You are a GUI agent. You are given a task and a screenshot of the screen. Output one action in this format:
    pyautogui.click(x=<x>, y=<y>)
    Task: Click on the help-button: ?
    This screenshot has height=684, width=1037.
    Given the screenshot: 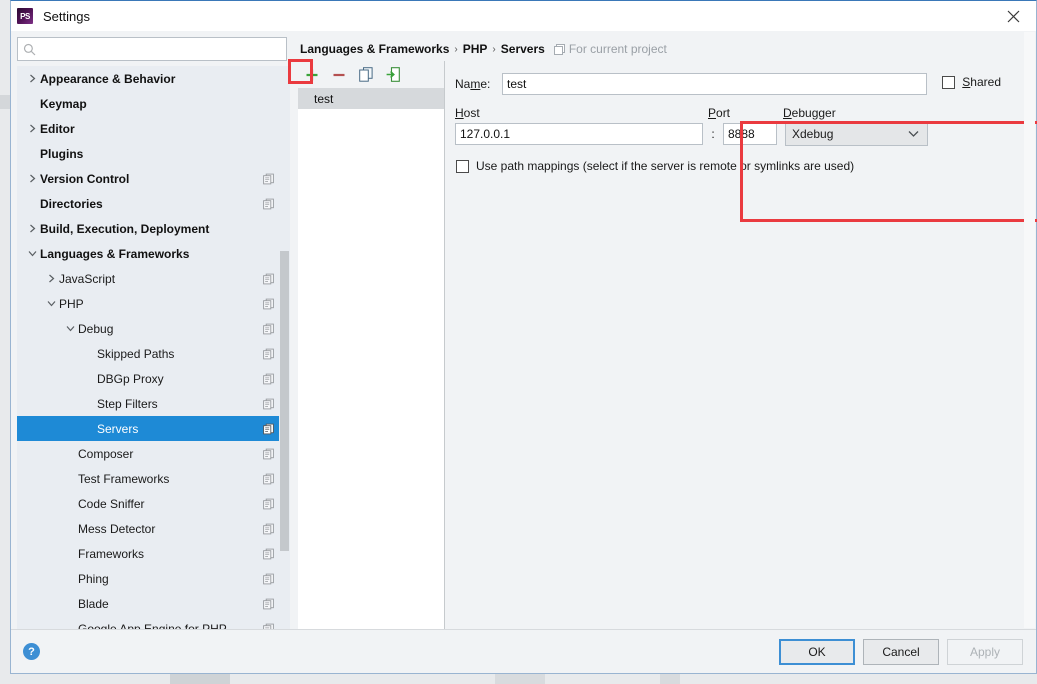 What is the action you would take?
    pyautogui.click(x=31, y=651)
    